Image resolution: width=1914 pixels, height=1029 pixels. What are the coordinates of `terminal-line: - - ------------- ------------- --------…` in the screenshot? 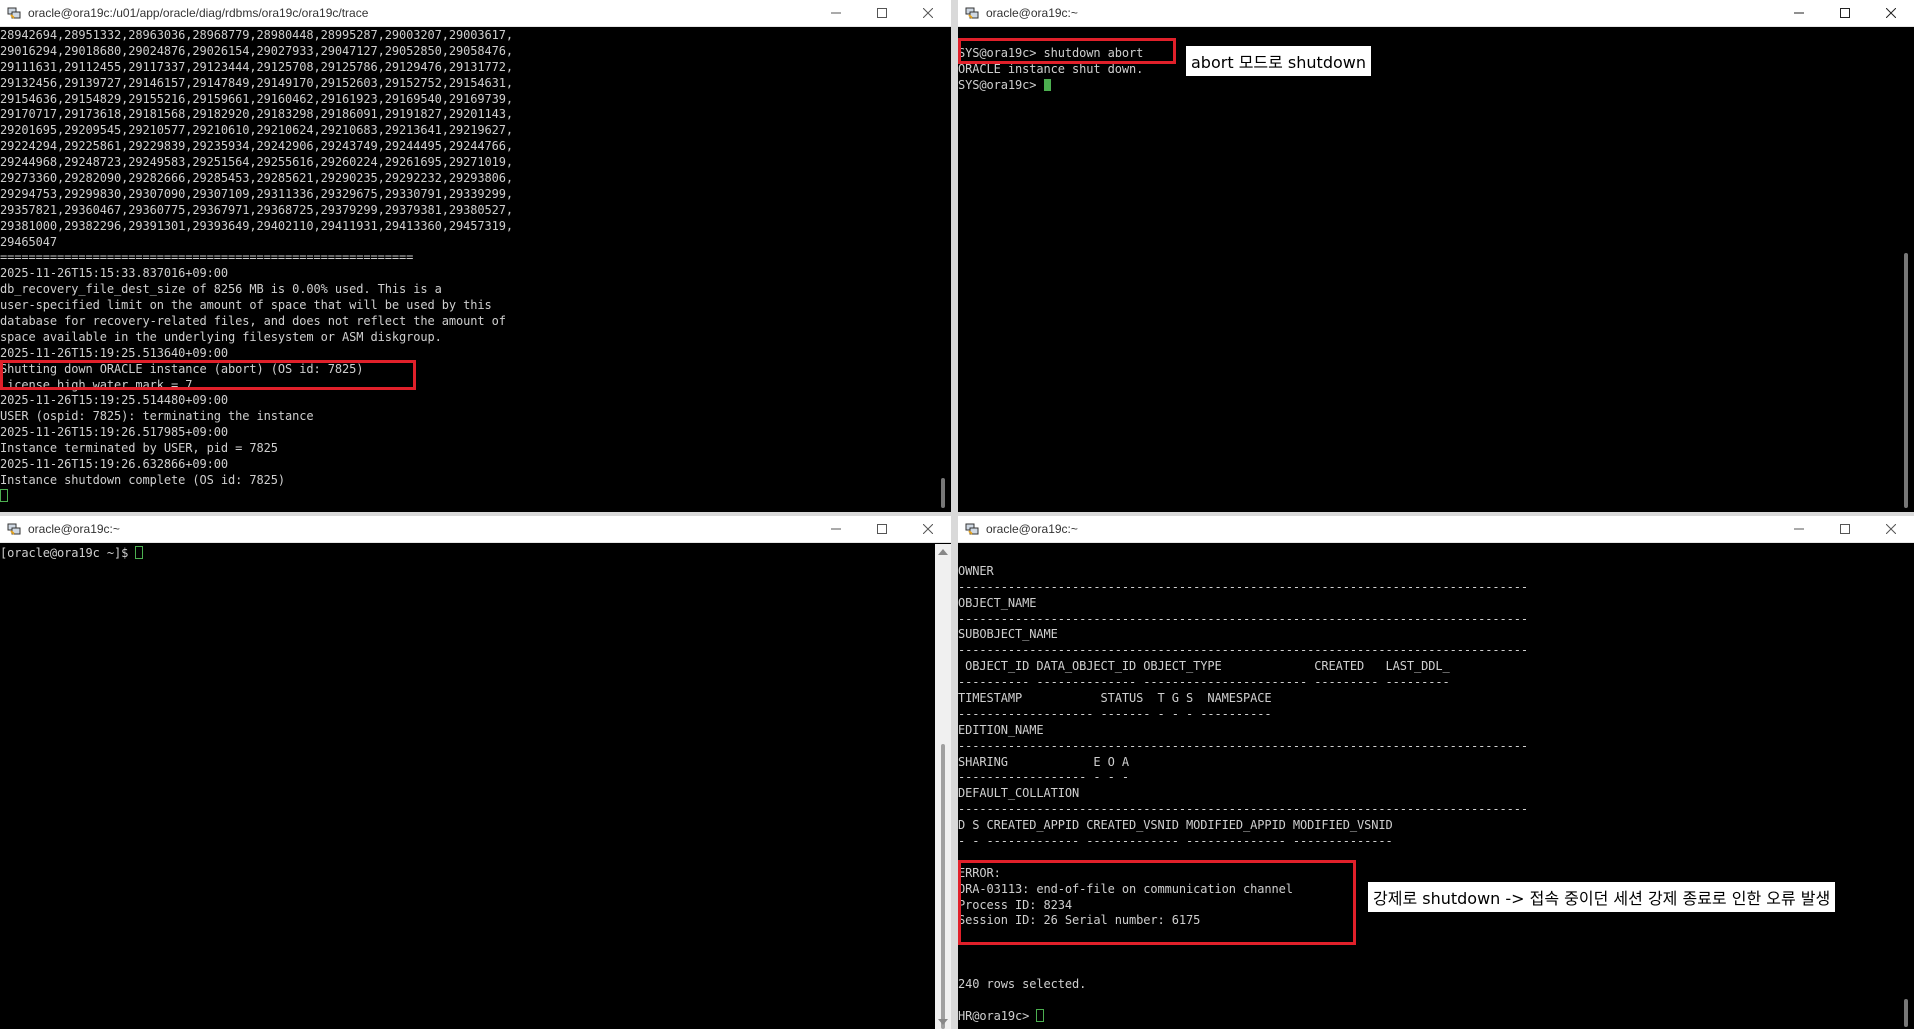 It's located at (1175, 841).